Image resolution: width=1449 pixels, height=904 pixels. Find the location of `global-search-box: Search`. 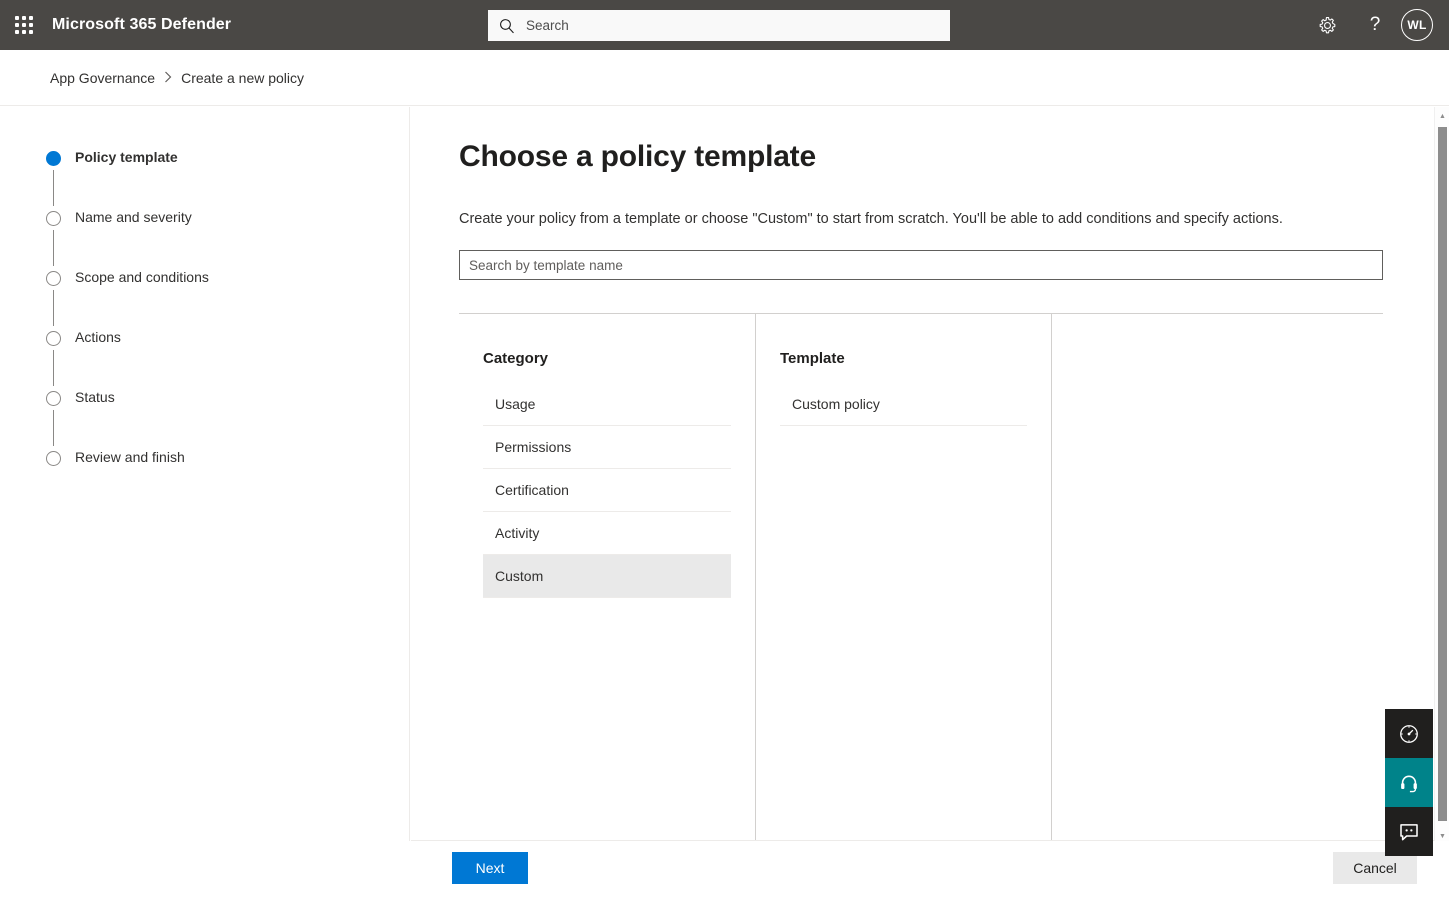

global-search-box: Search is located at coordinates (719, 25).